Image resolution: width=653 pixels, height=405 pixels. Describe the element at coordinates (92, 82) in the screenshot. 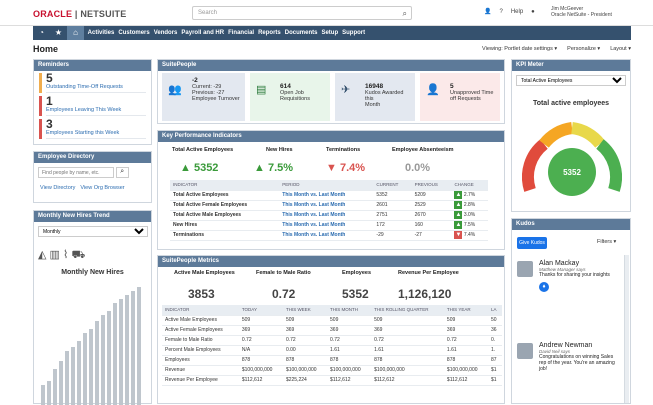

I see `reminder-item: 5 Outstanding Time-Off Requests` at that location.